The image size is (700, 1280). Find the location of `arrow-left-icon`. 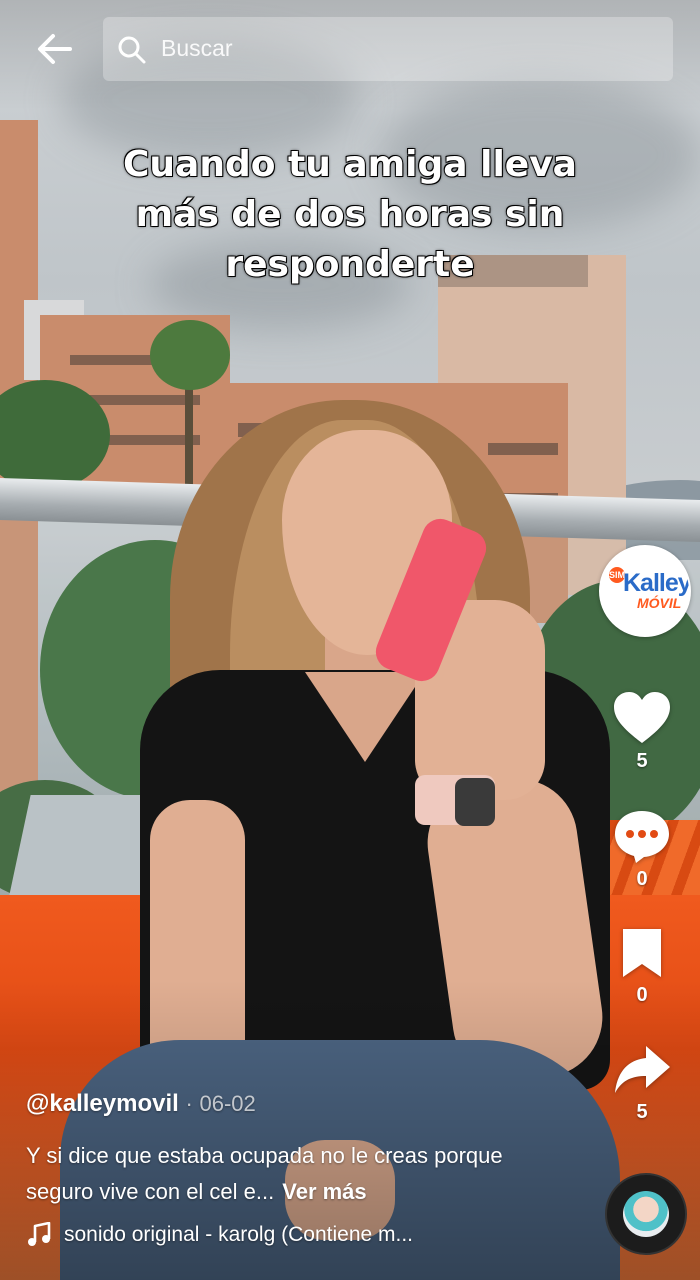

arrow-left-icon is located at coordinates (55, 49).